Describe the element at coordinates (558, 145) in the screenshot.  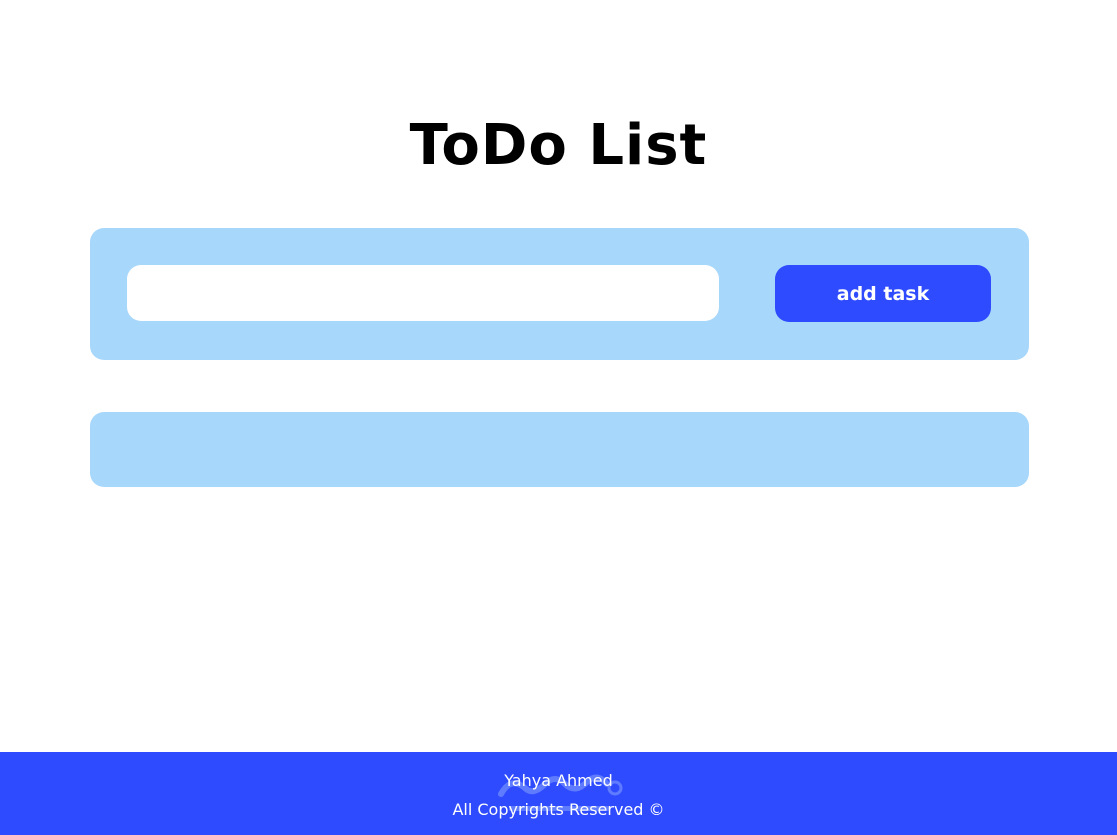
I see `page-title: ToDo List` at that location.